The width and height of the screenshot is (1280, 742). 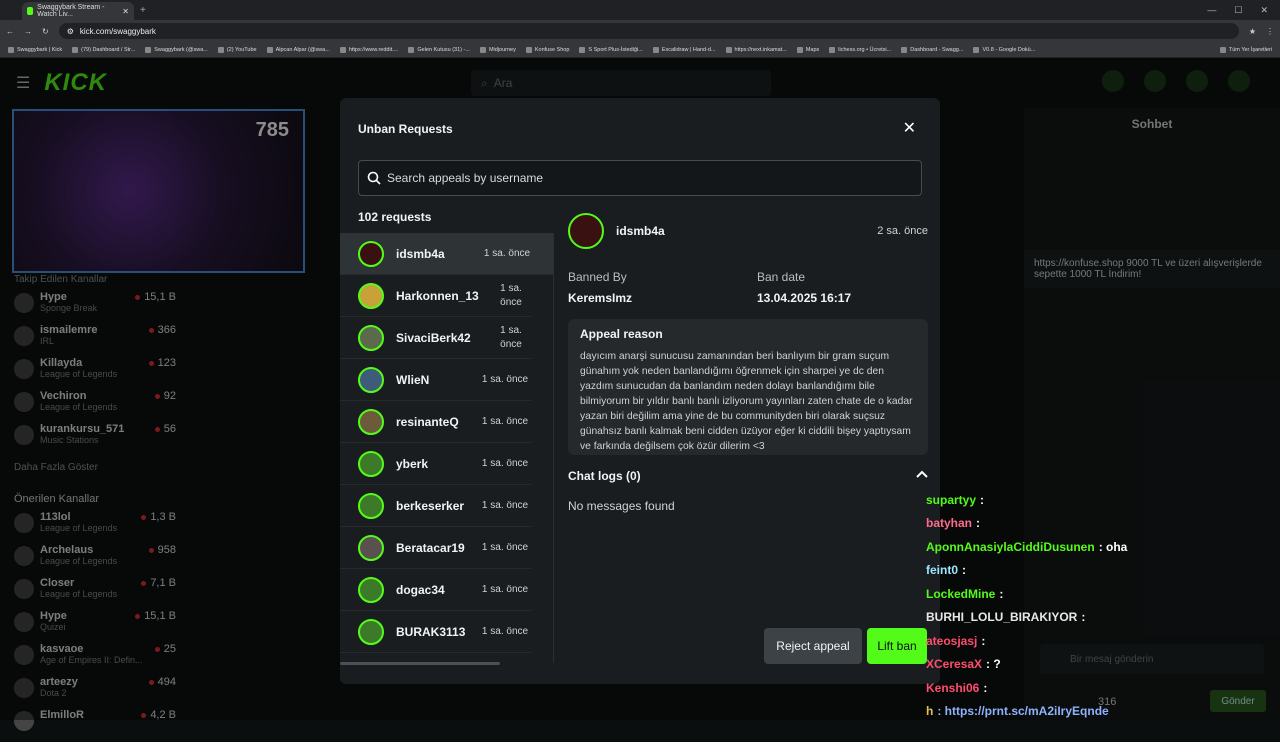 I want to click on chat-username: supartyy, so click(x=951, y=499).